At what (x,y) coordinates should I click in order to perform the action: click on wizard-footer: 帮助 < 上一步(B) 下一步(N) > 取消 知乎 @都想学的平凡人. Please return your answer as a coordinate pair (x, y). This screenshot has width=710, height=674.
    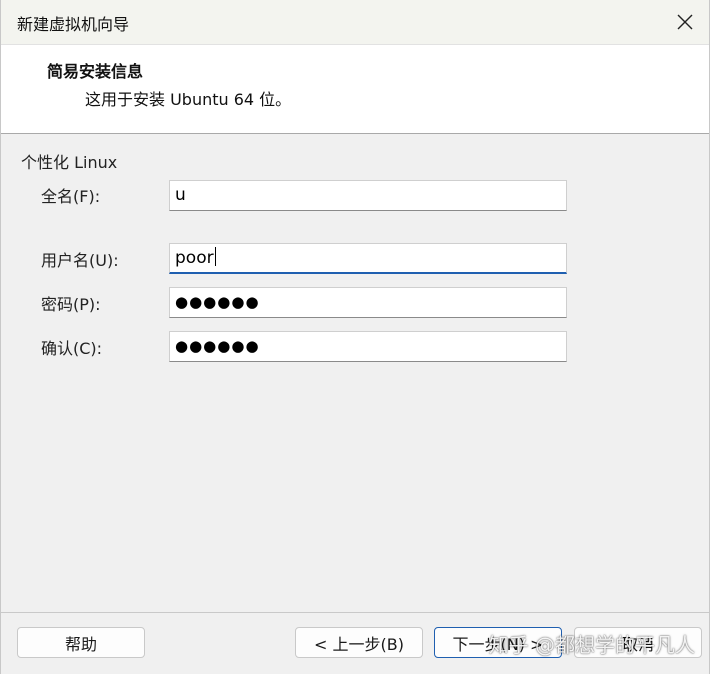
    Looking at the image, I should click on (355, 643).